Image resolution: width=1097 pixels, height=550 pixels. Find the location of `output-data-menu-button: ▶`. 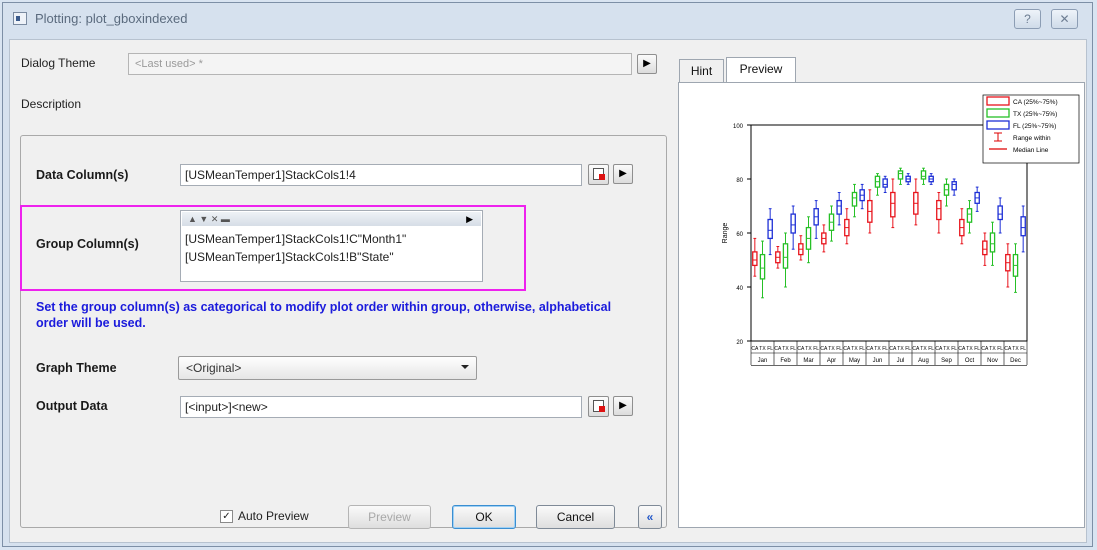

output-data-menu-button: ▶ is located at coordinates (623, 406).